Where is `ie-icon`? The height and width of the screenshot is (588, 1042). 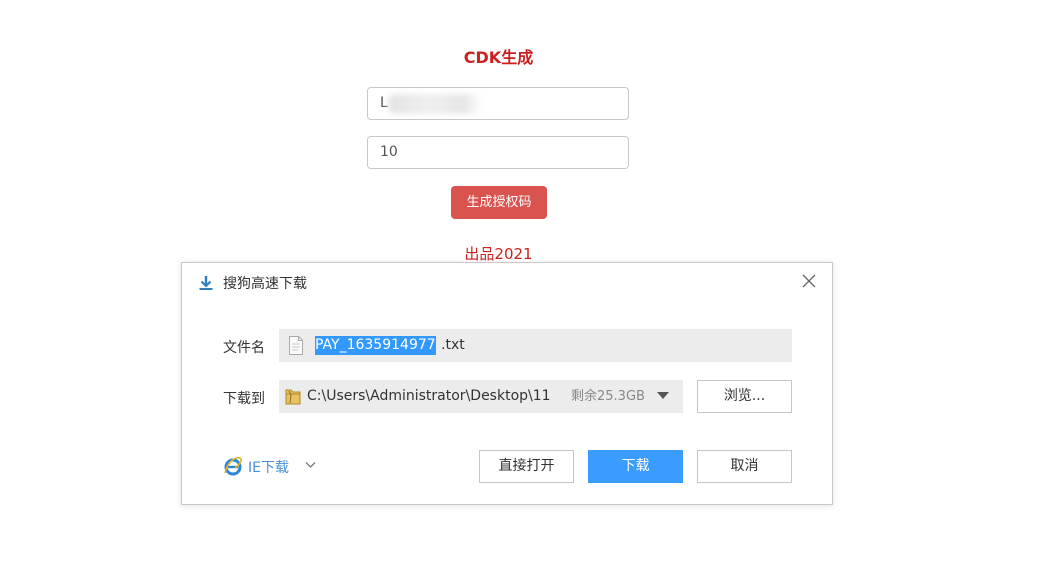 ie-icon is located at coordinates (233, 466).